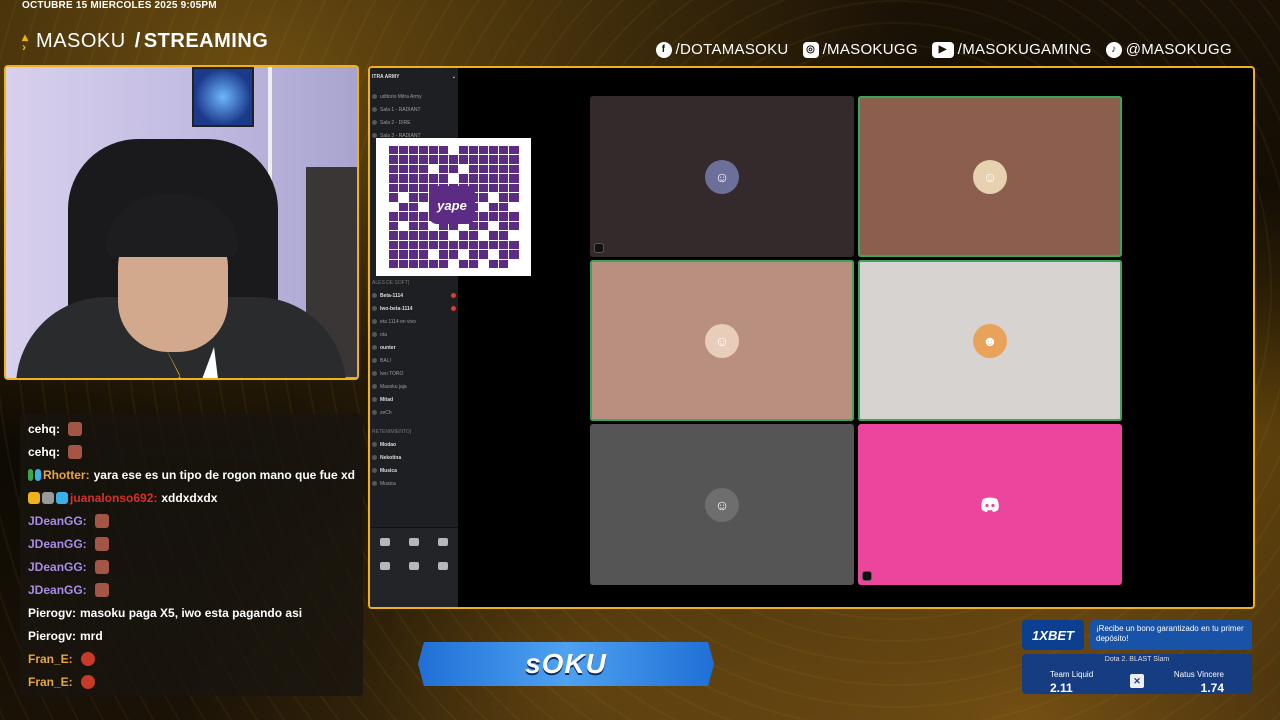  Describe the element at coordinates (414, 295) in the screenshot. I see `channel-item: Beta-1114` at that location.